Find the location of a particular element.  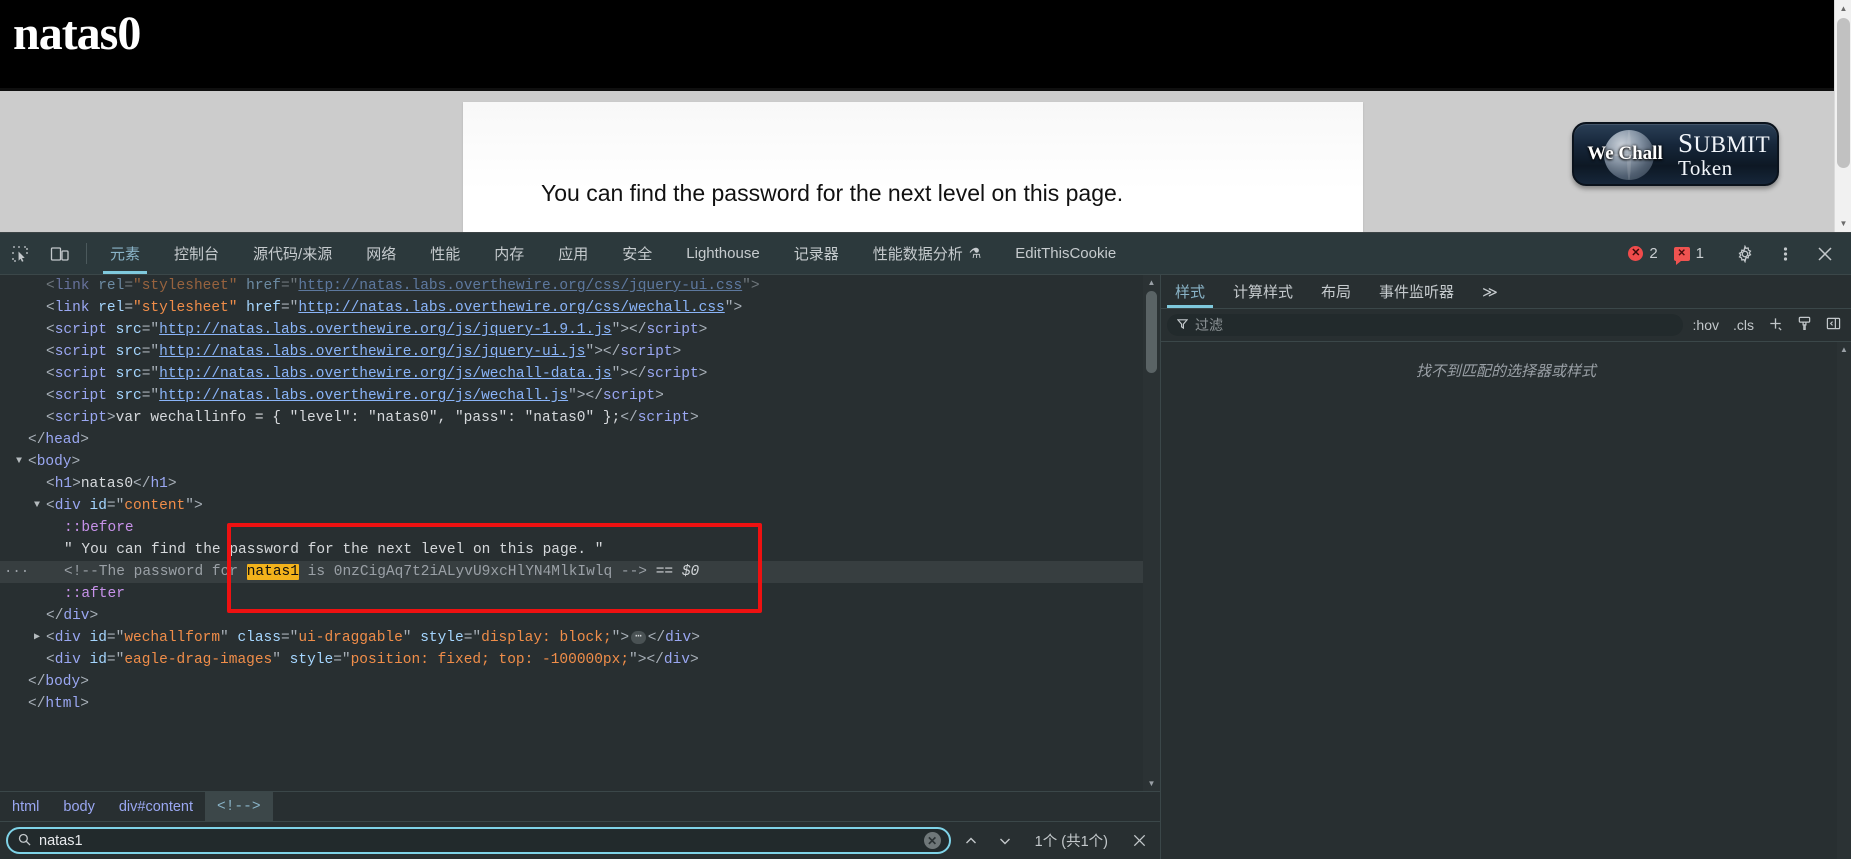

devtools-tab-1: 控制台 is located at coordinates (196, 253).